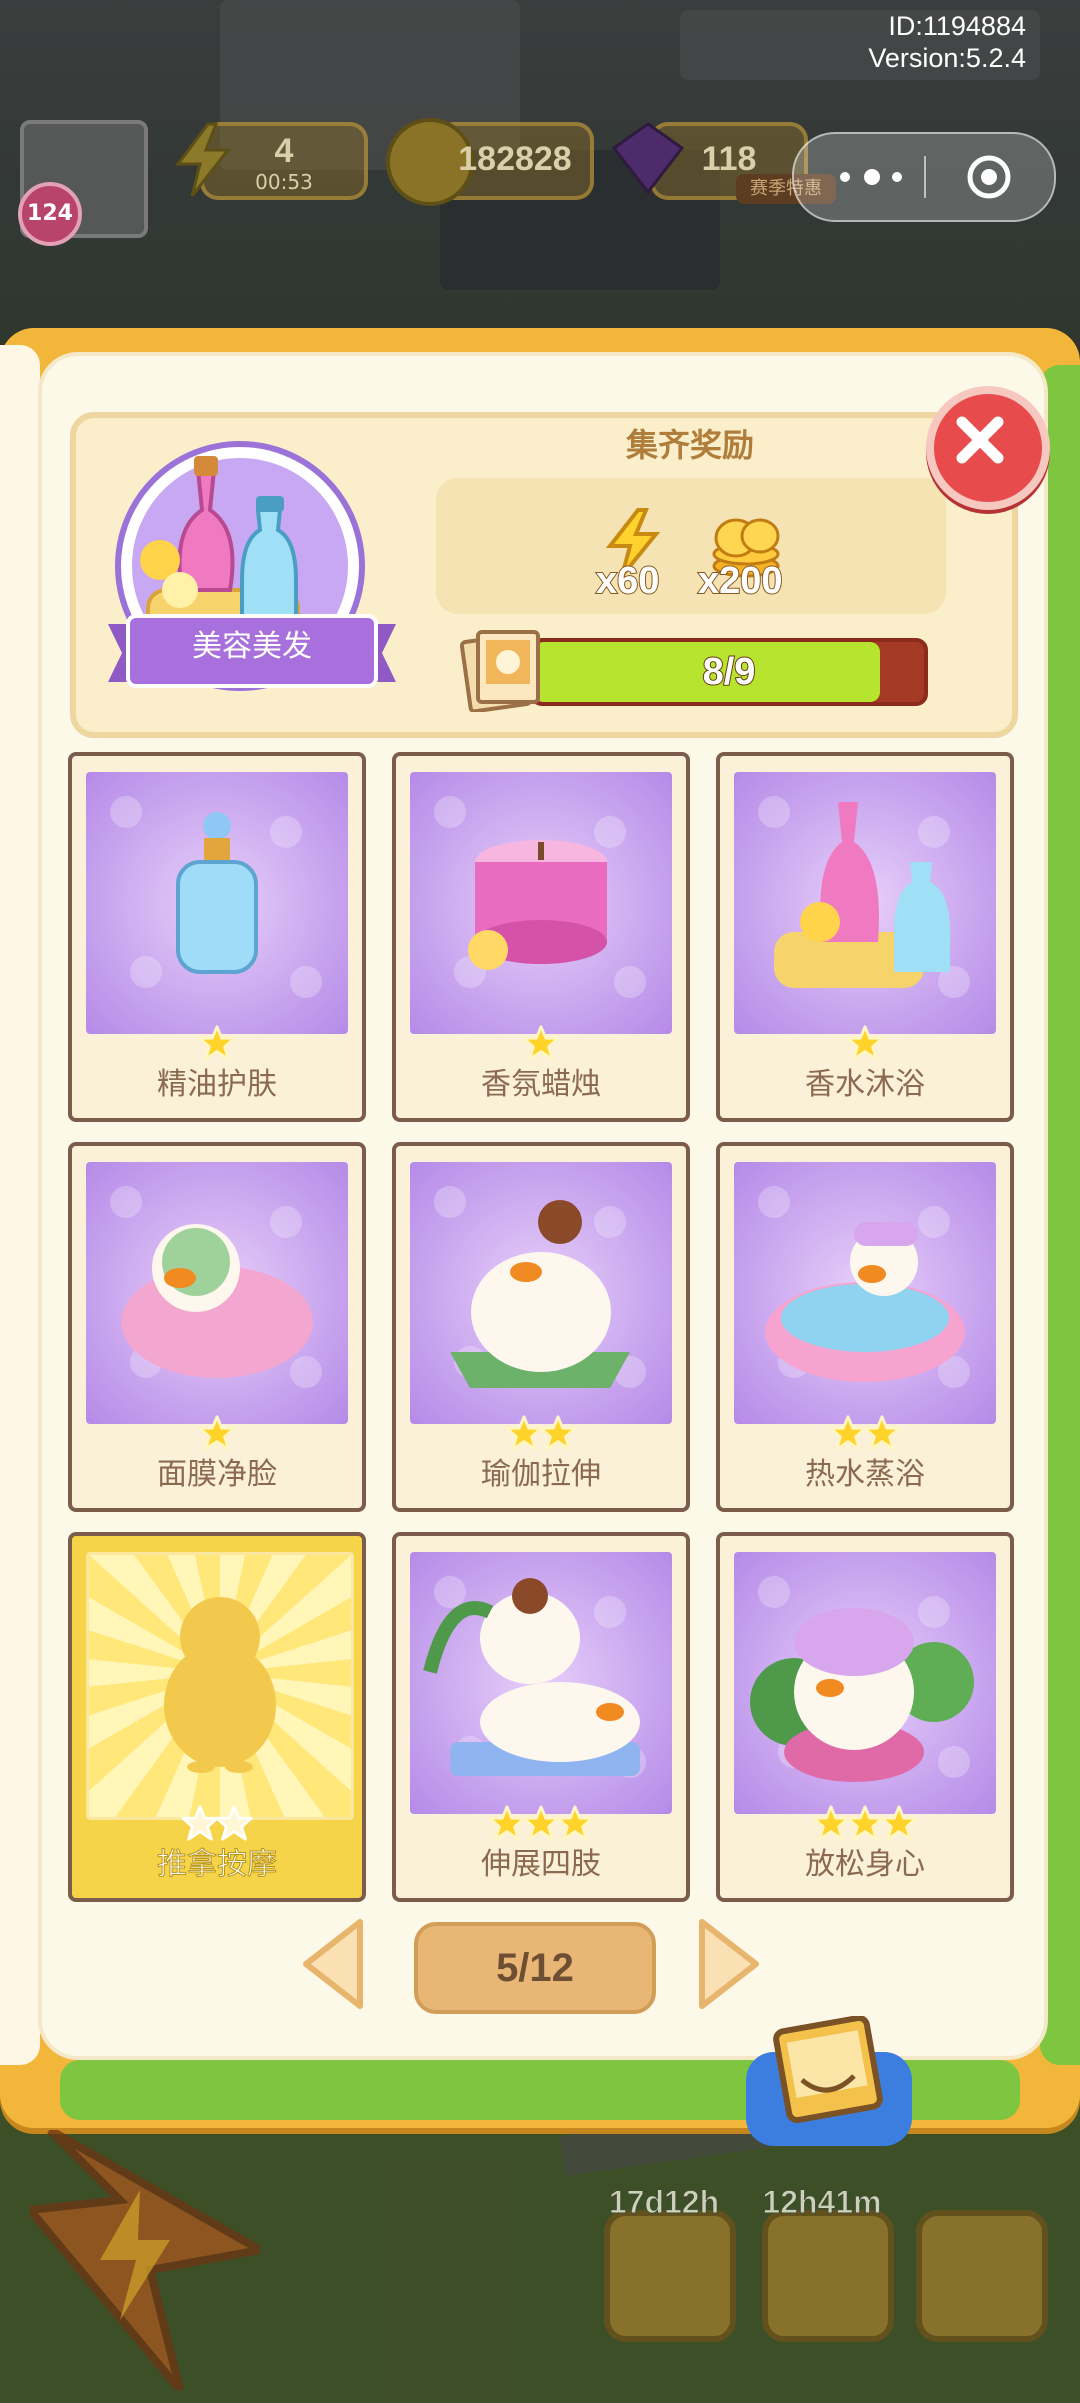 This screenshot has width=1080, height=2403. Describe the element at coordinates (627, 581) in the screenshot. I see `reward-energy-amount: x60` at that location.